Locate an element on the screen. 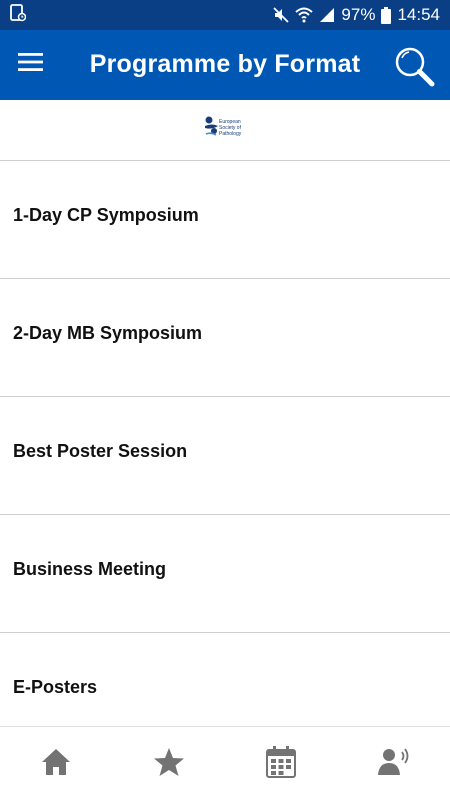 This screenshot has height=801, width=450. european-society-of-pathology-logo: European Society of Pathology is located at coordinates (227, 130).